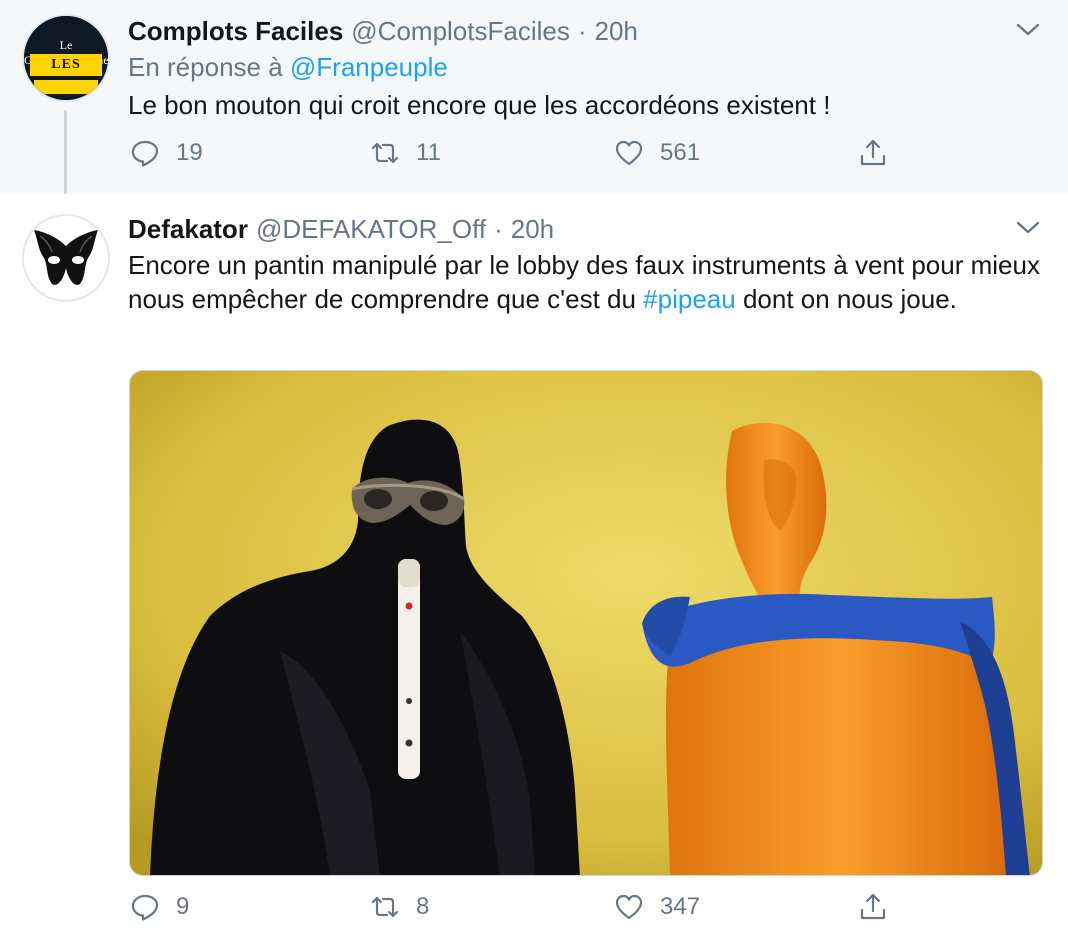 The image size is (1068, 942). I want to click on avatar, so click(66, 258).